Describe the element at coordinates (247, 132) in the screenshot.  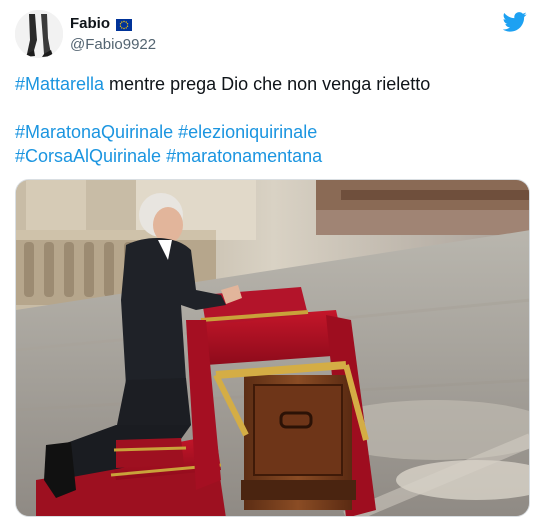
I see `hashtag-link: #elezioniquirinale` at that location.